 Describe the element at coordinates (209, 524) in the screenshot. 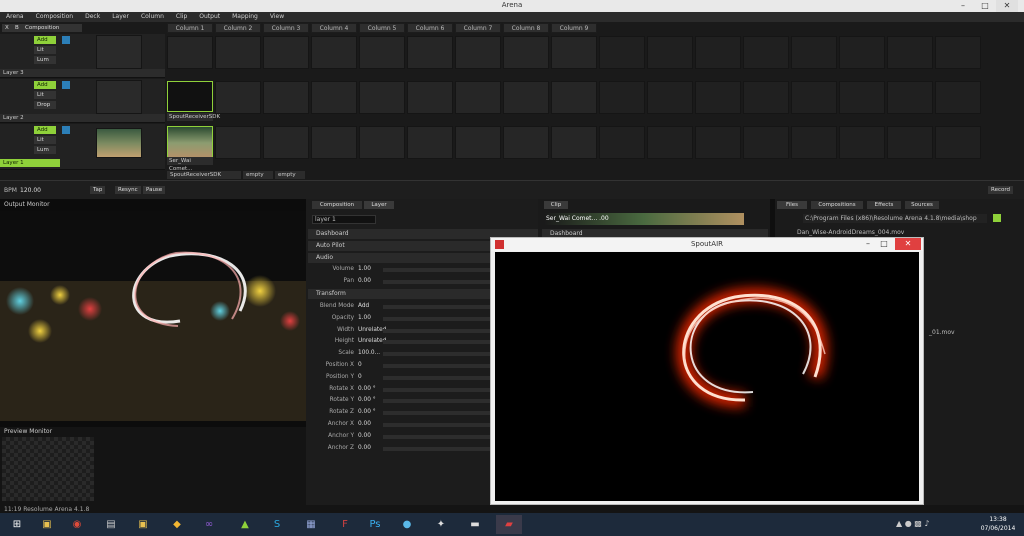

I see `visual-studio-icon: ∞` at that location.